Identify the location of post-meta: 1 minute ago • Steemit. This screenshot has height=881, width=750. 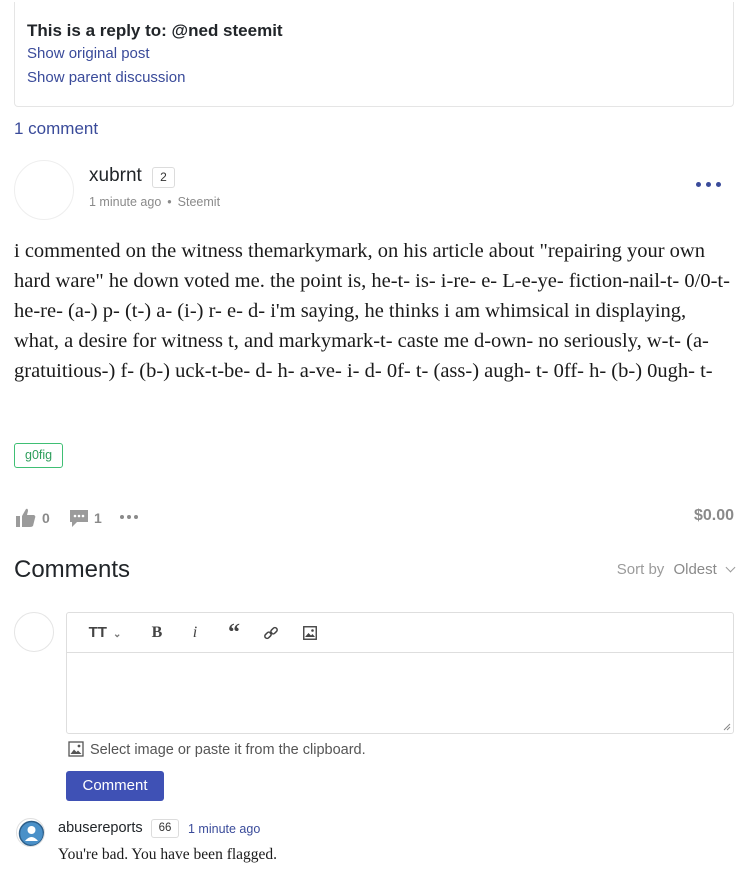
(154, 202).